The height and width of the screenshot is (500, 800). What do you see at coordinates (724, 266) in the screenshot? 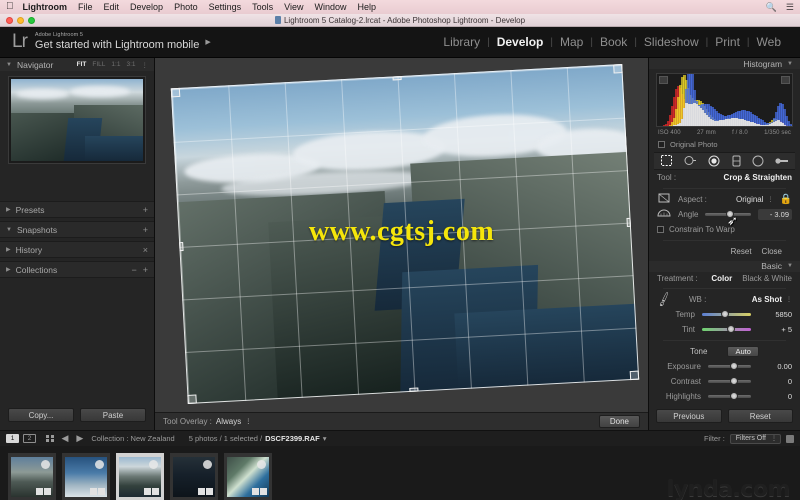
I see `basic-header: Basic ▼` at bounding box center [724, 266].